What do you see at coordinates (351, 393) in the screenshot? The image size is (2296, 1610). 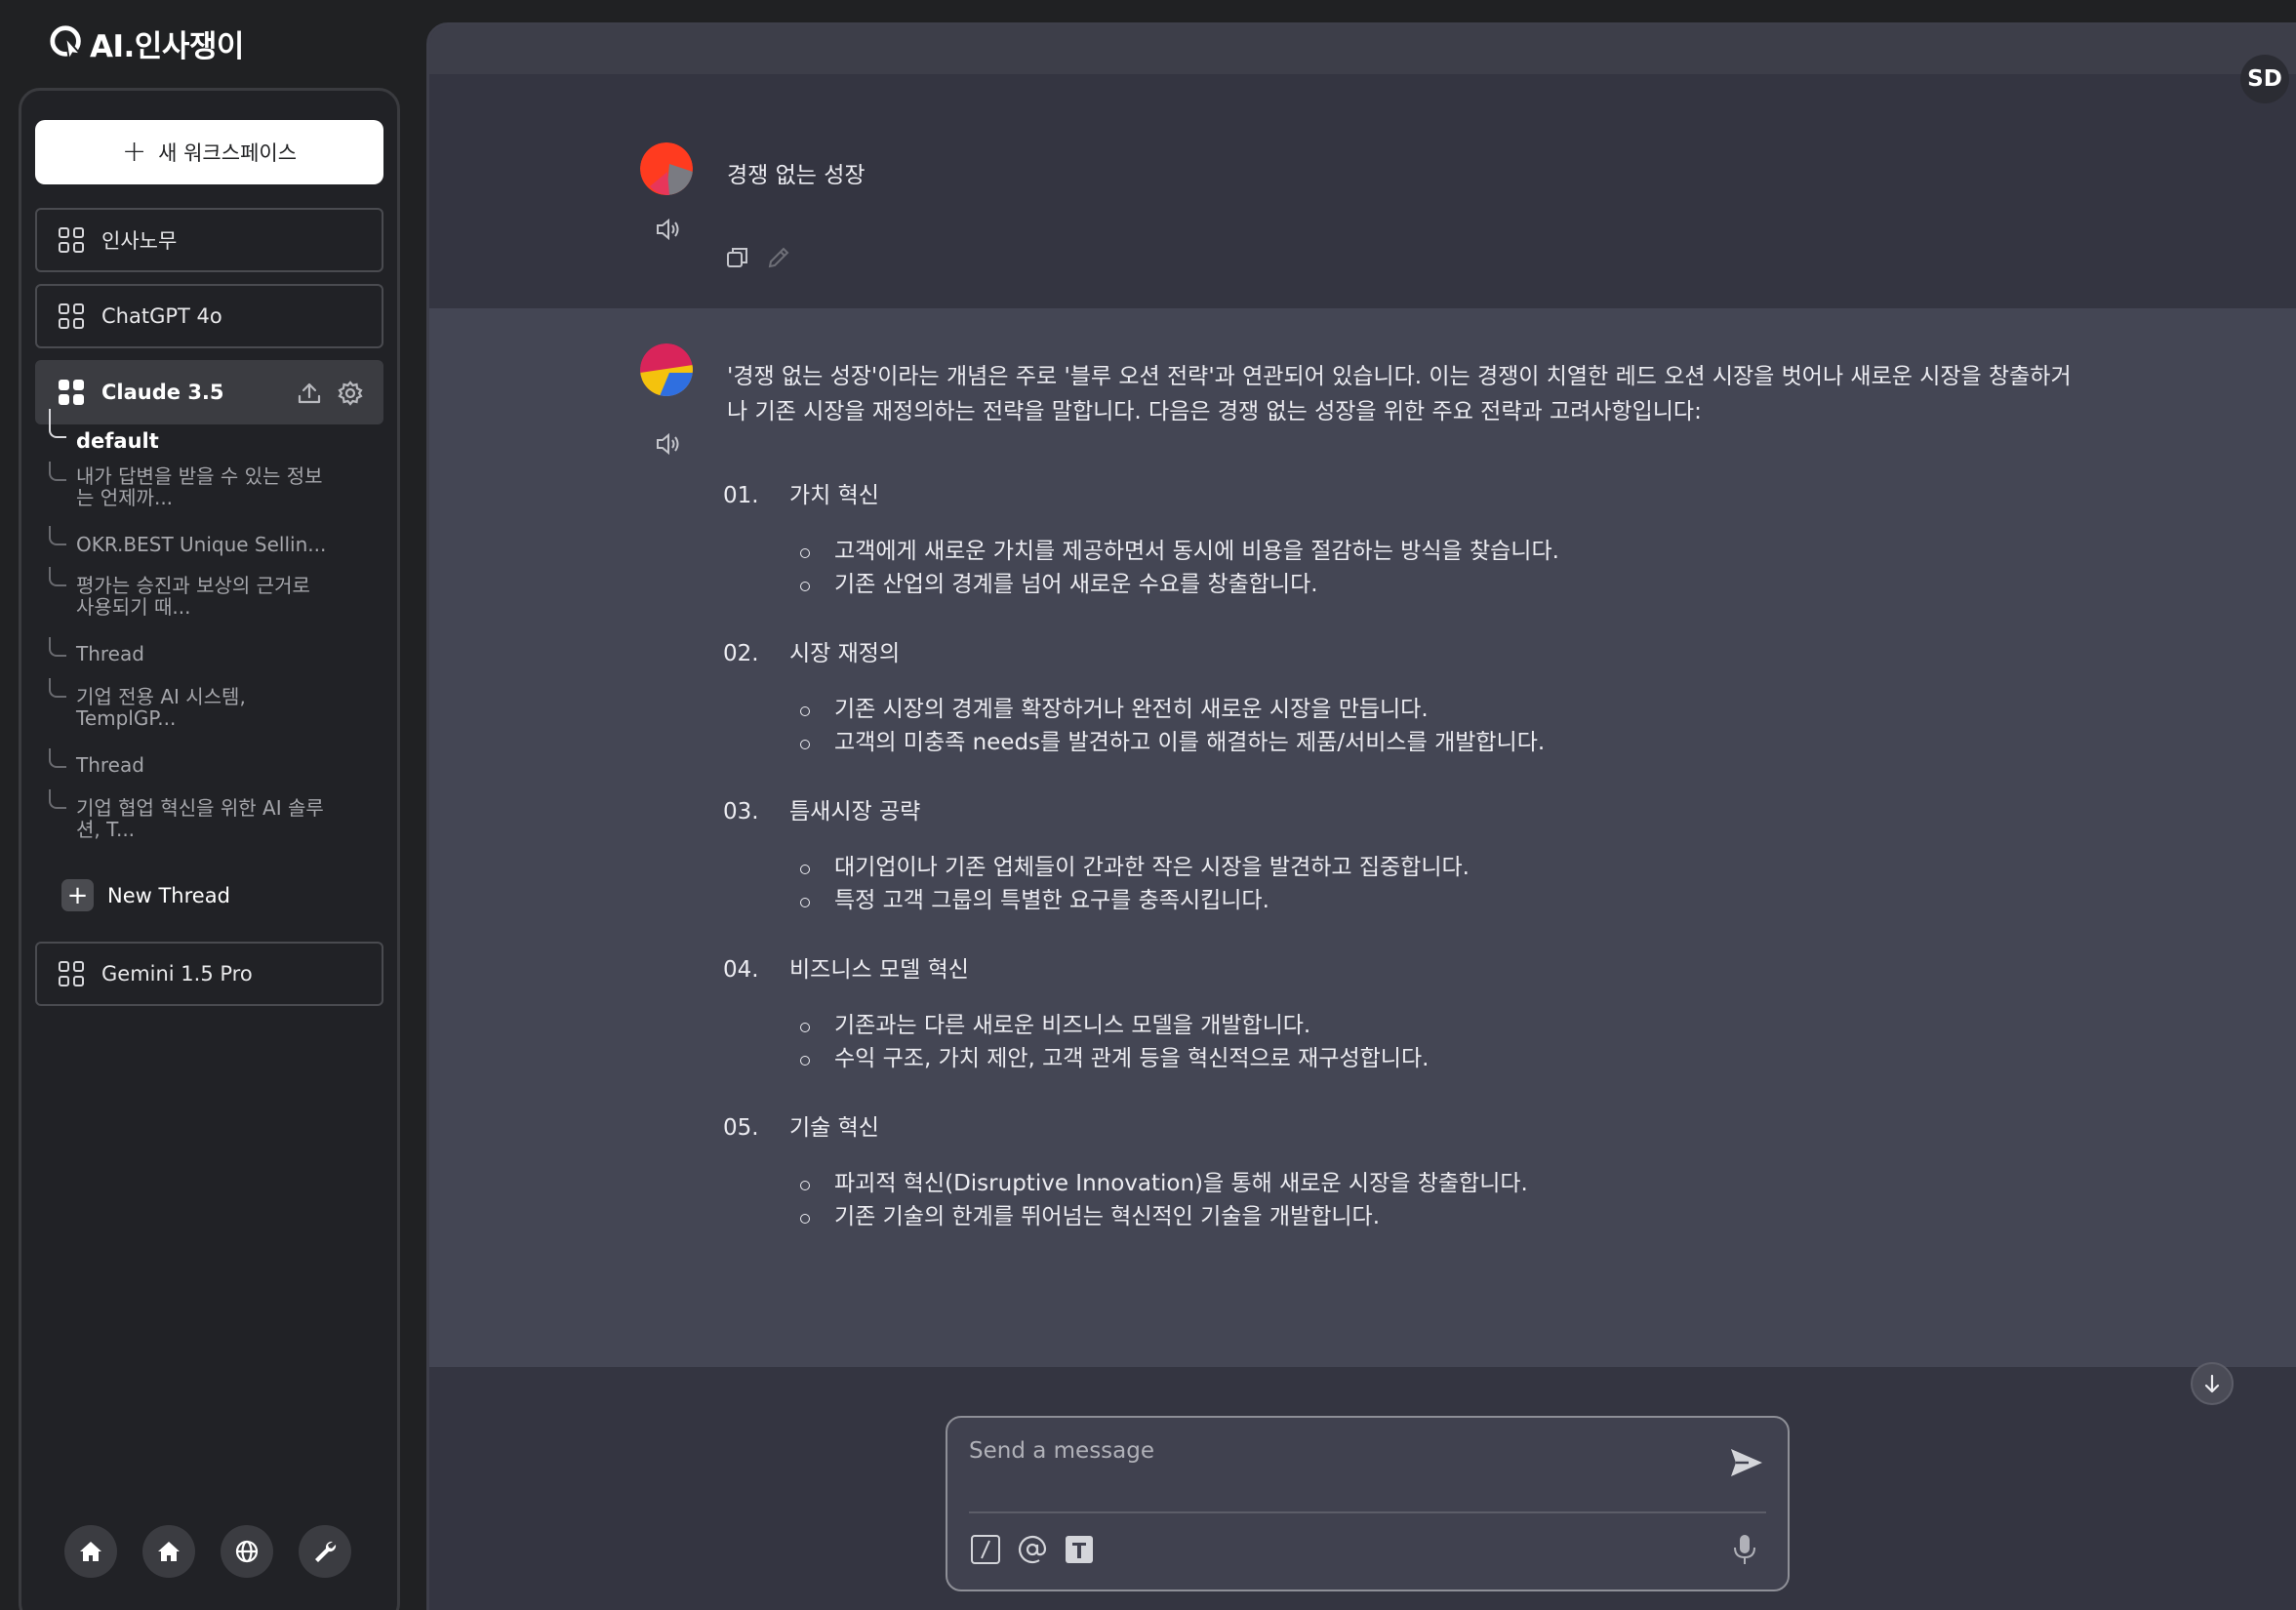 I see `gear-icon` at bounding box center [351, 393].